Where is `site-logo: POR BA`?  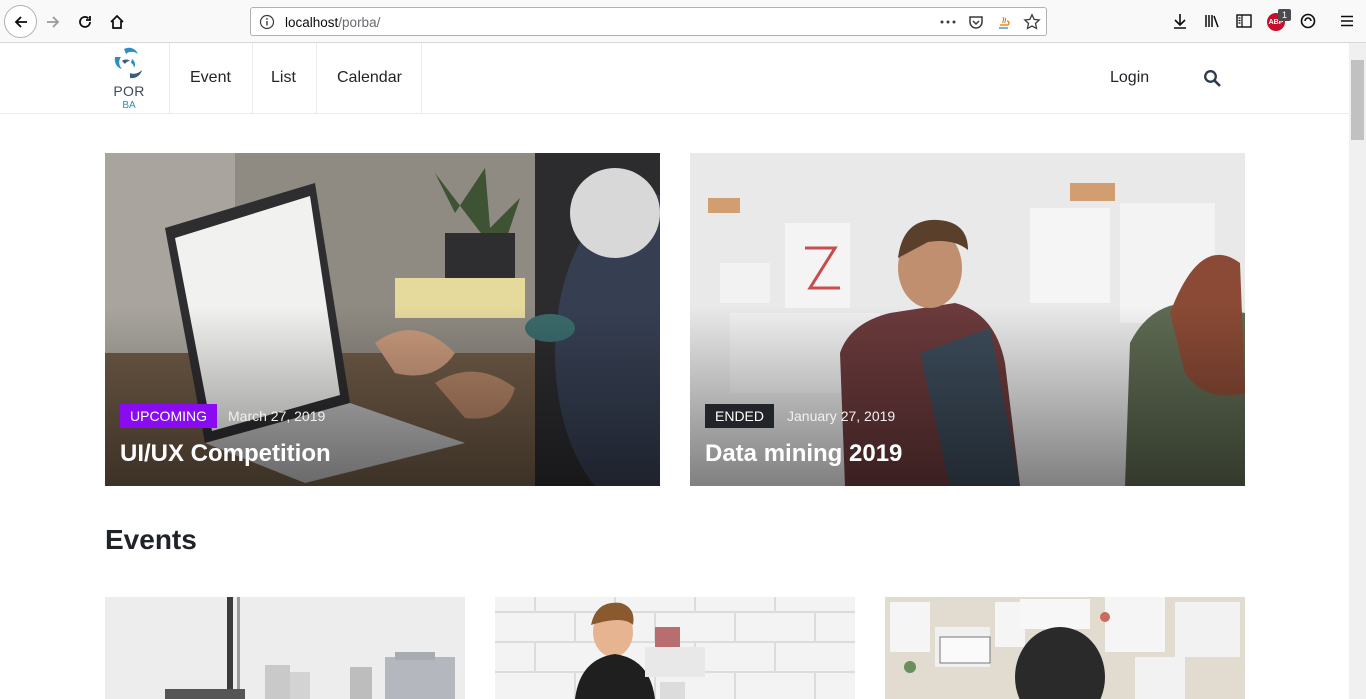
site-logo: POR BA is located at coordinates (128, 78).